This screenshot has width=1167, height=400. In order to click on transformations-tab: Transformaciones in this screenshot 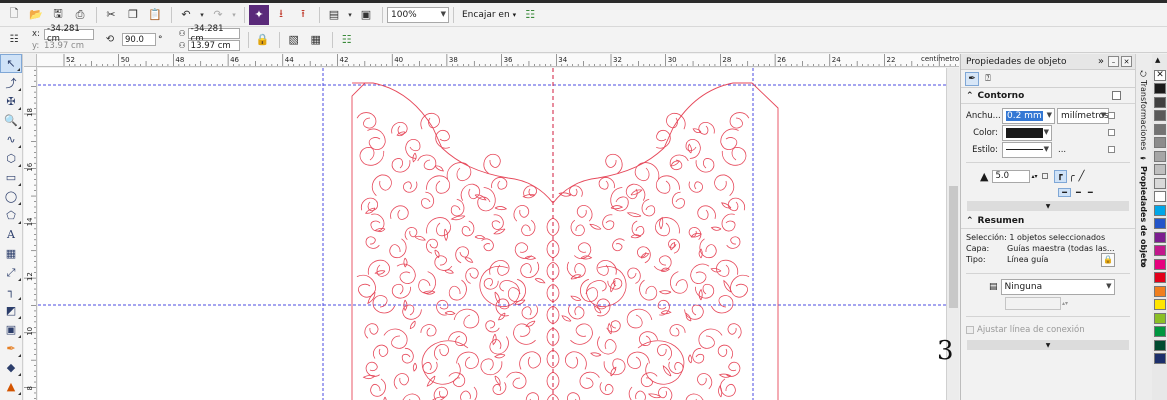, I will do `click(1143, 115)`.